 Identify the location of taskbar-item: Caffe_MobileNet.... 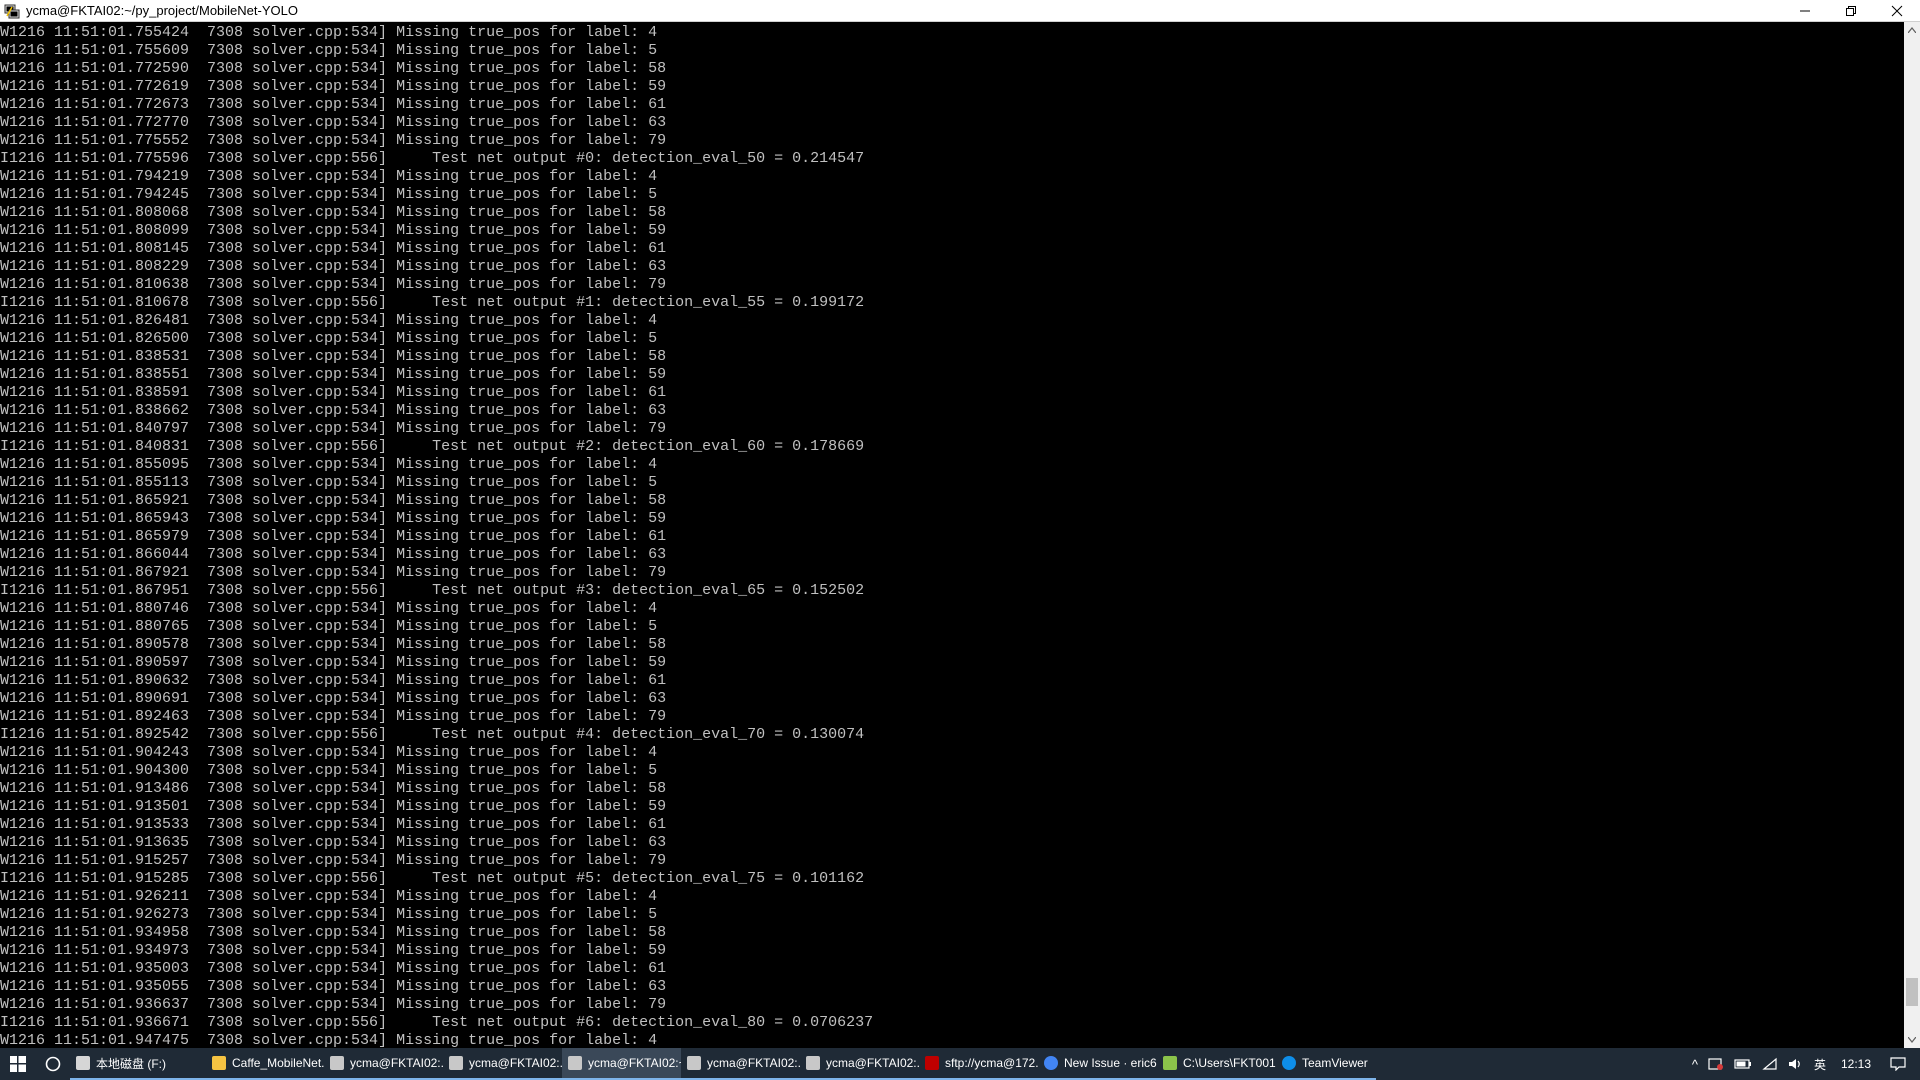
(265, 1064).